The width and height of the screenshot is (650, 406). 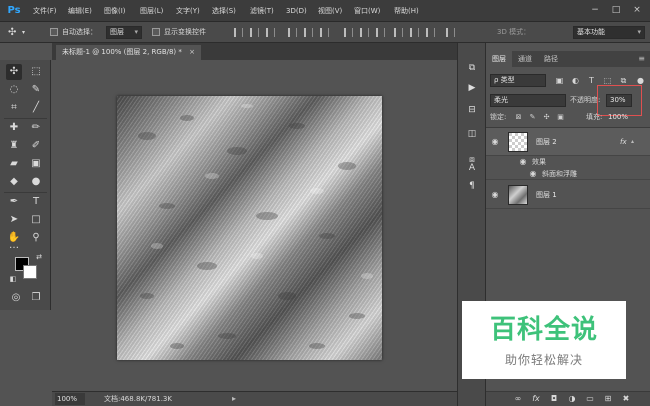 I want to click on menu-edit: 编辑(E), so click(x=80, y=11).